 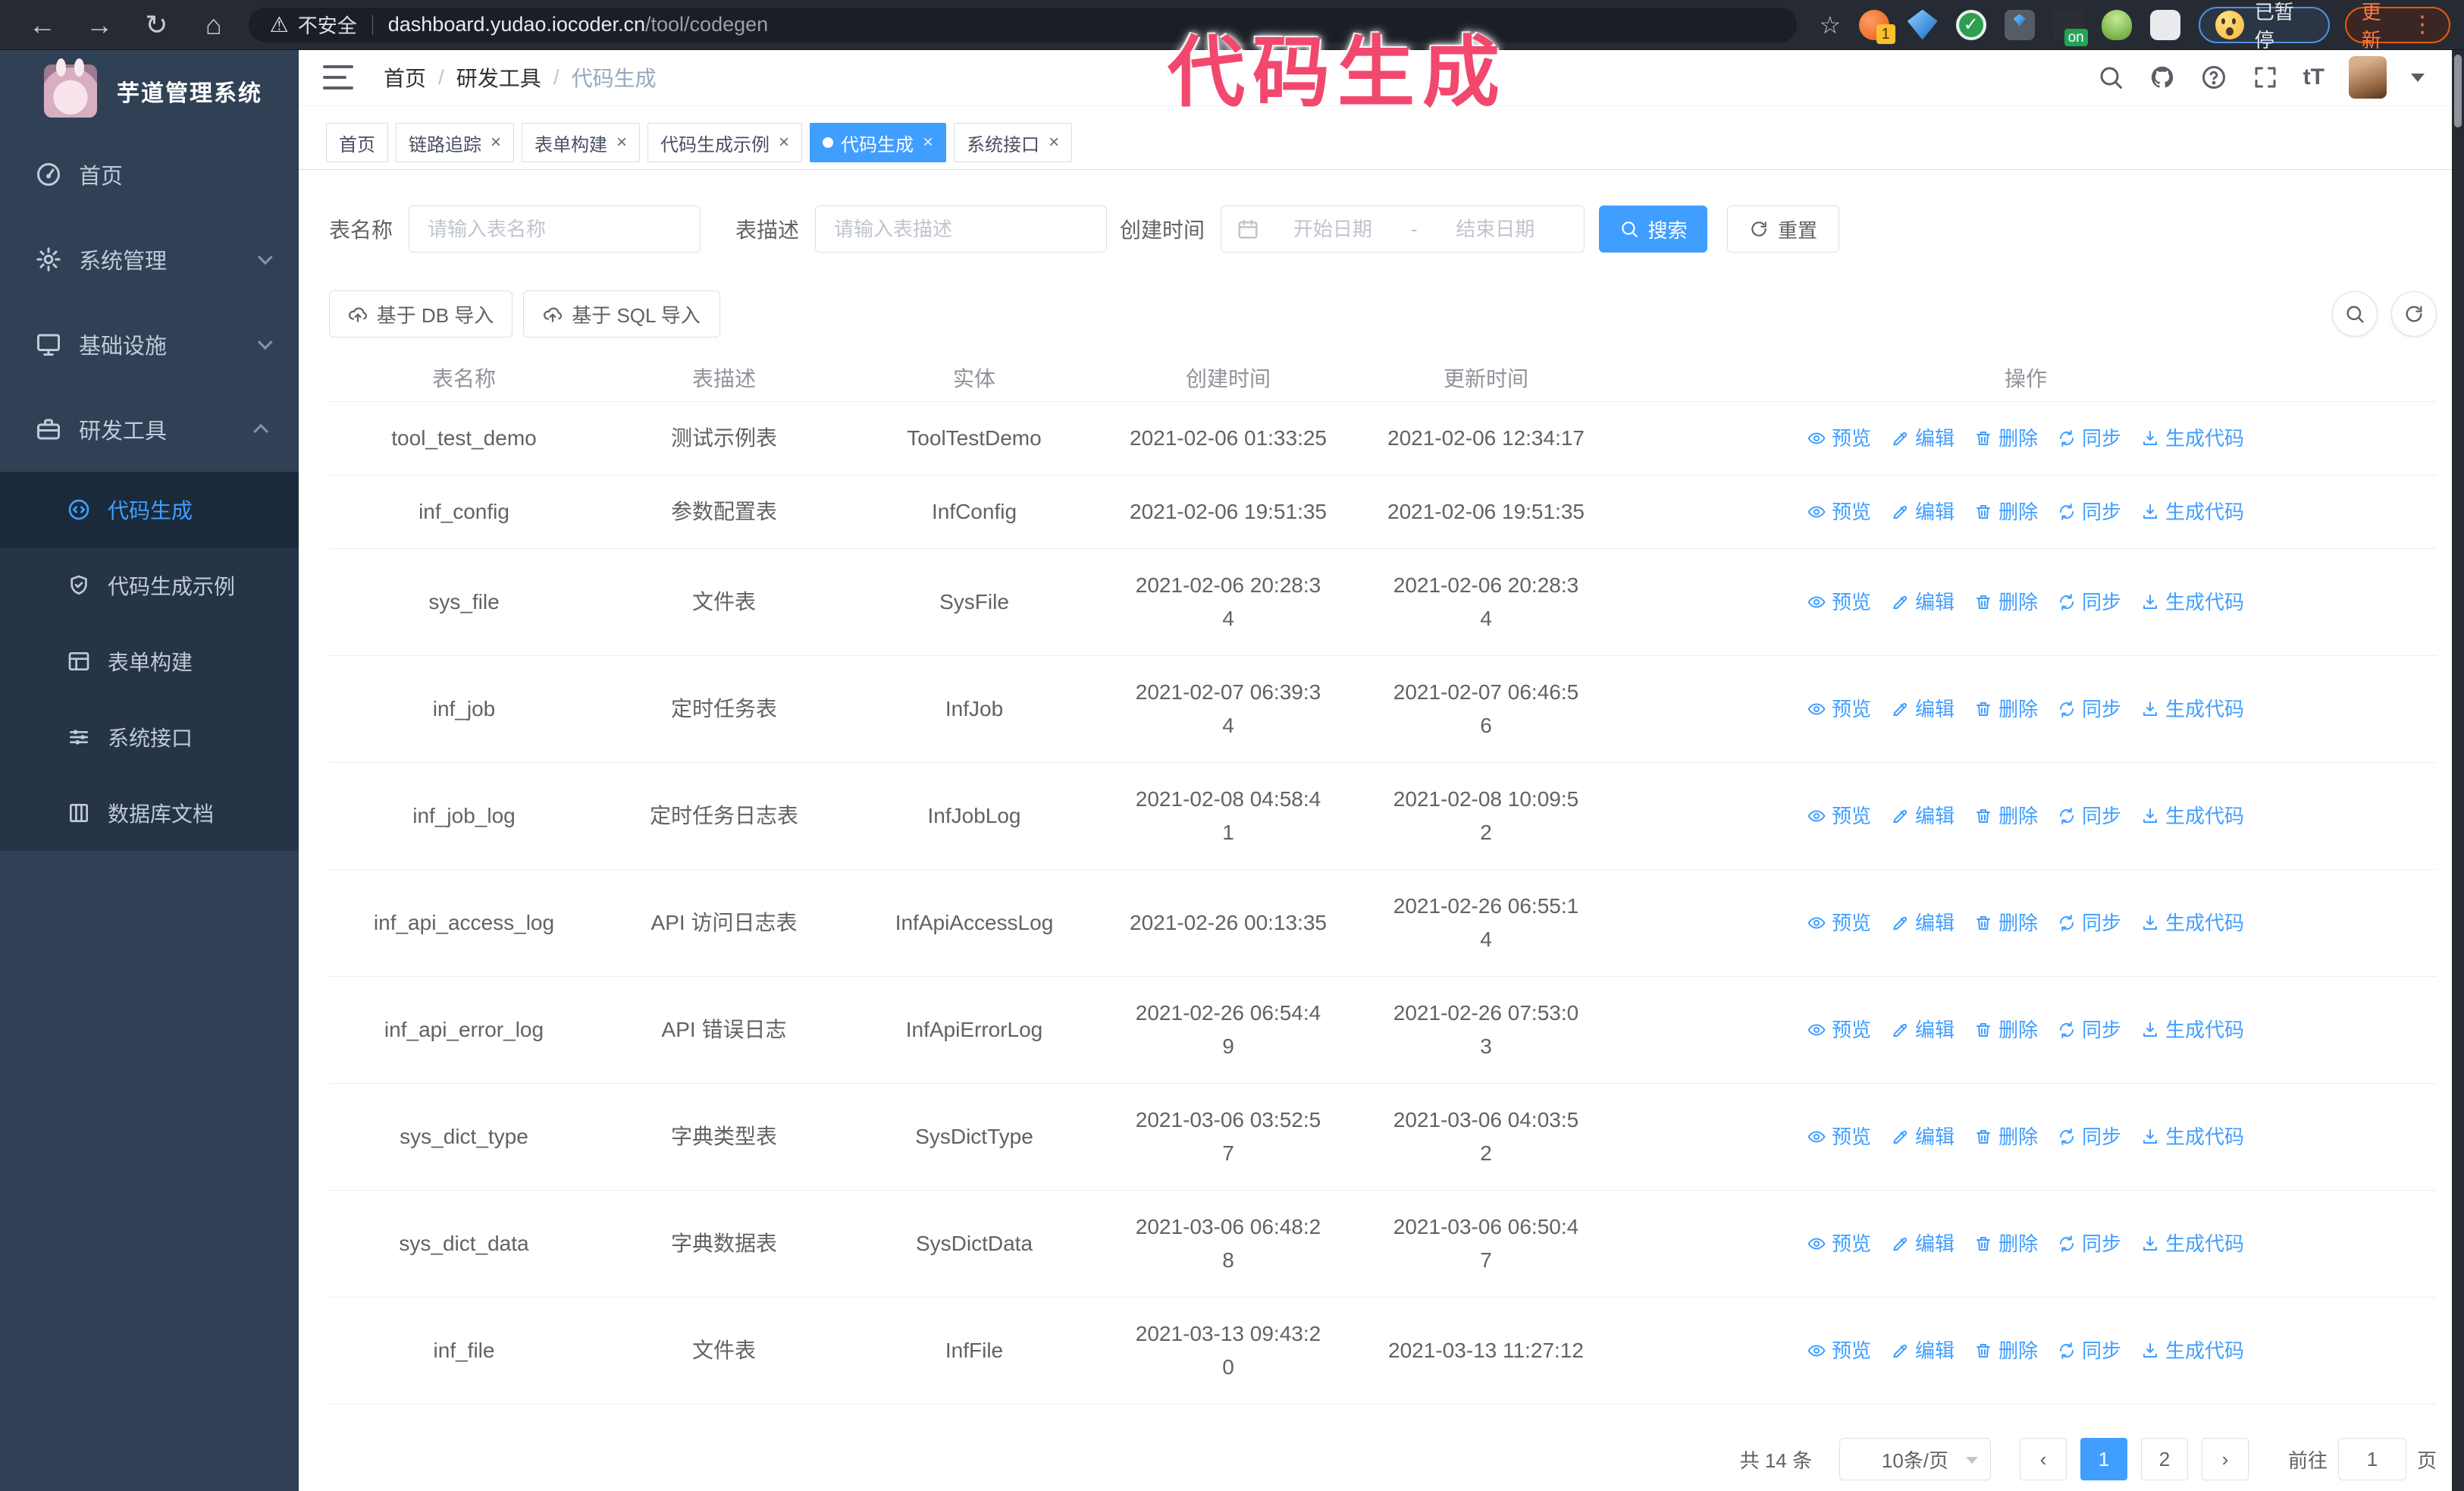 I want to click on sidebar-item: 基础设施, so click(x=150, y=344).